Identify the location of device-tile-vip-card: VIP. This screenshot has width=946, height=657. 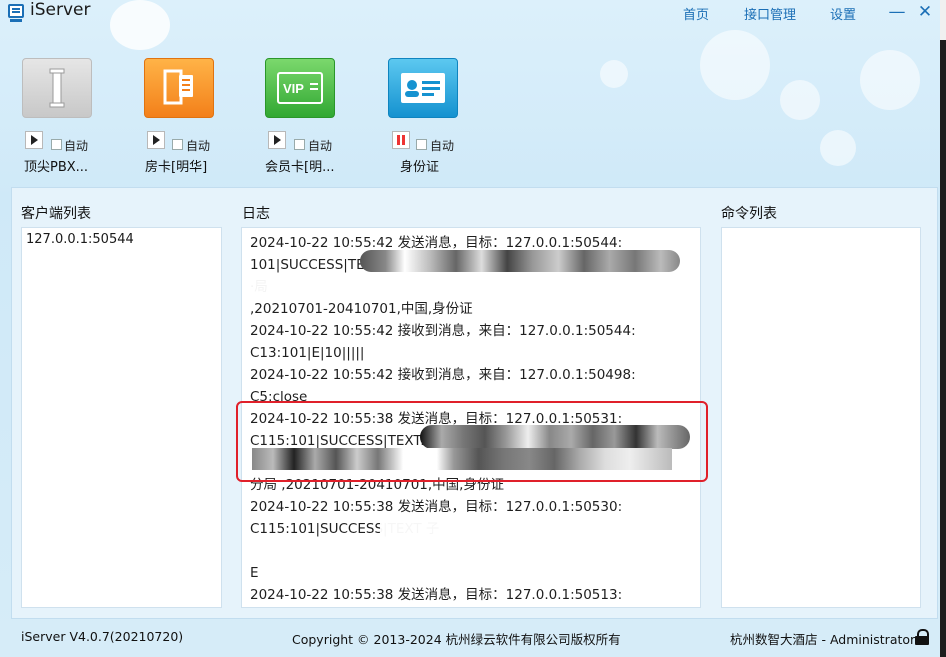
(300, 88).